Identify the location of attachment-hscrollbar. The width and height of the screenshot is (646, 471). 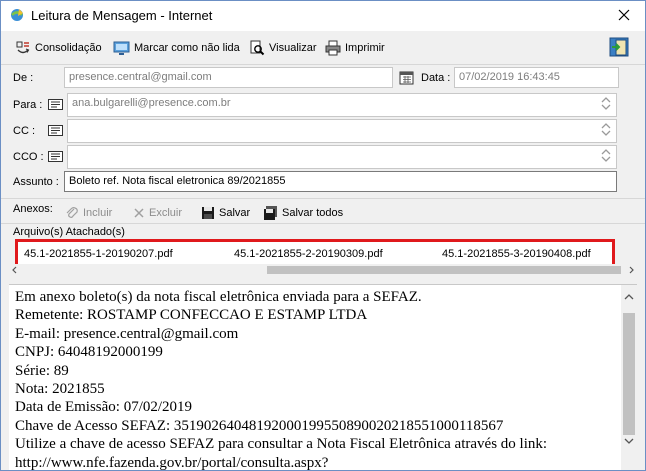
(323, 270).